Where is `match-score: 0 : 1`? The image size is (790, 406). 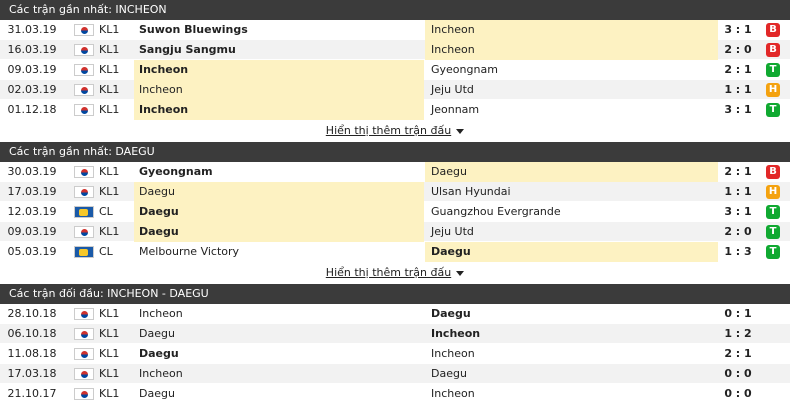 match-score: 0 : 1 is located at coordinates (738, 314).